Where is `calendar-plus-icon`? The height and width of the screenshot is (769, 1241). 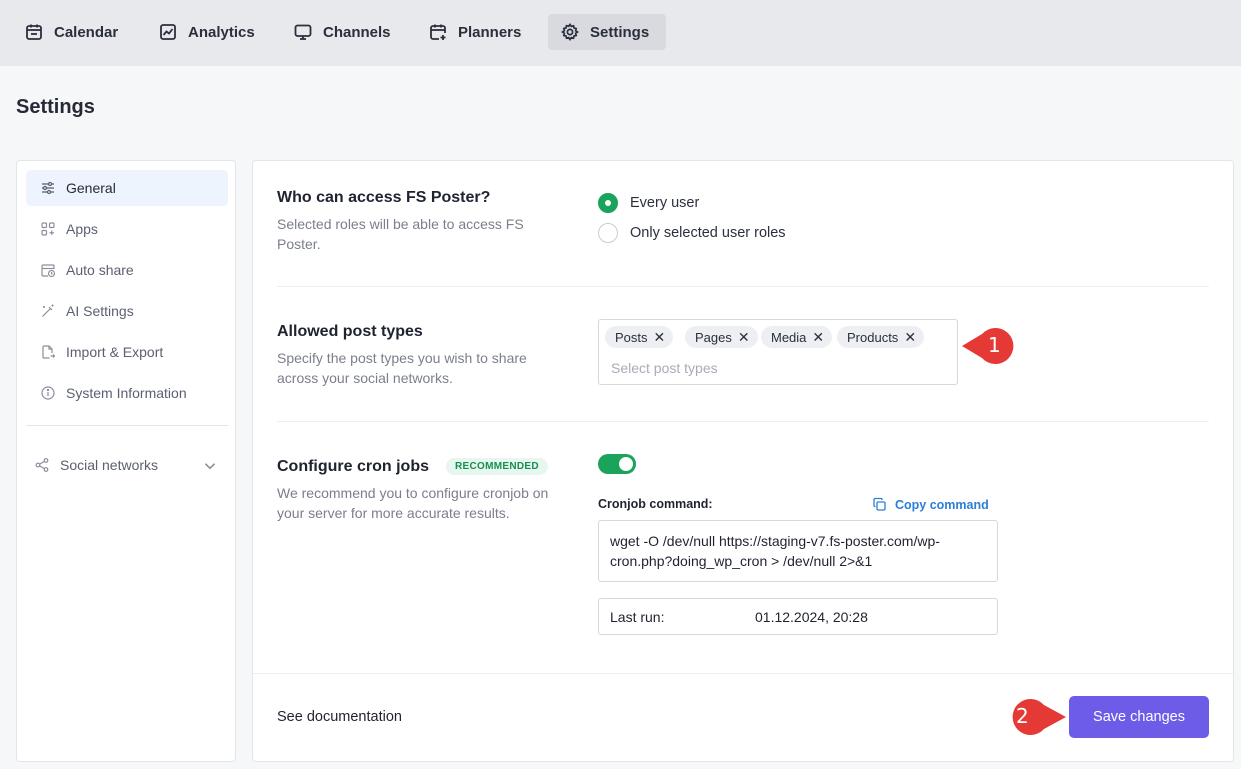 calendar-plus-icon is located at coordinates (438, 32).